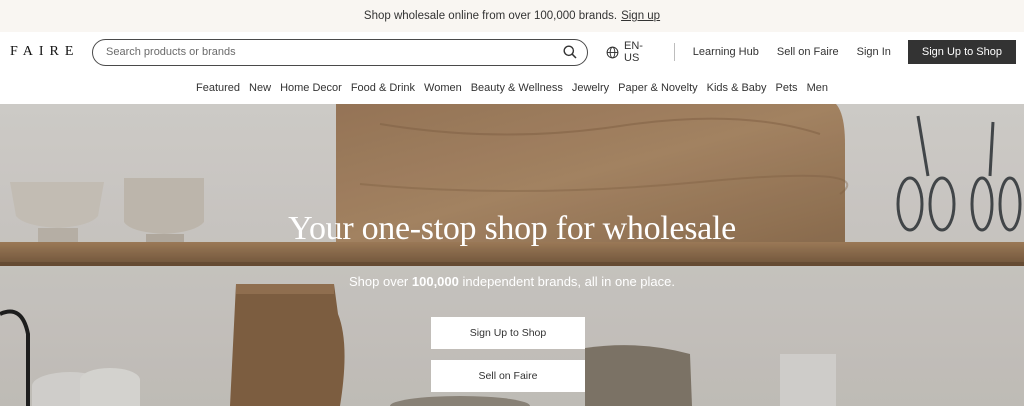 The image size is (1024, 406). I want to click on sell-on-faire-link: Sell on Faire, so click(808, 52).